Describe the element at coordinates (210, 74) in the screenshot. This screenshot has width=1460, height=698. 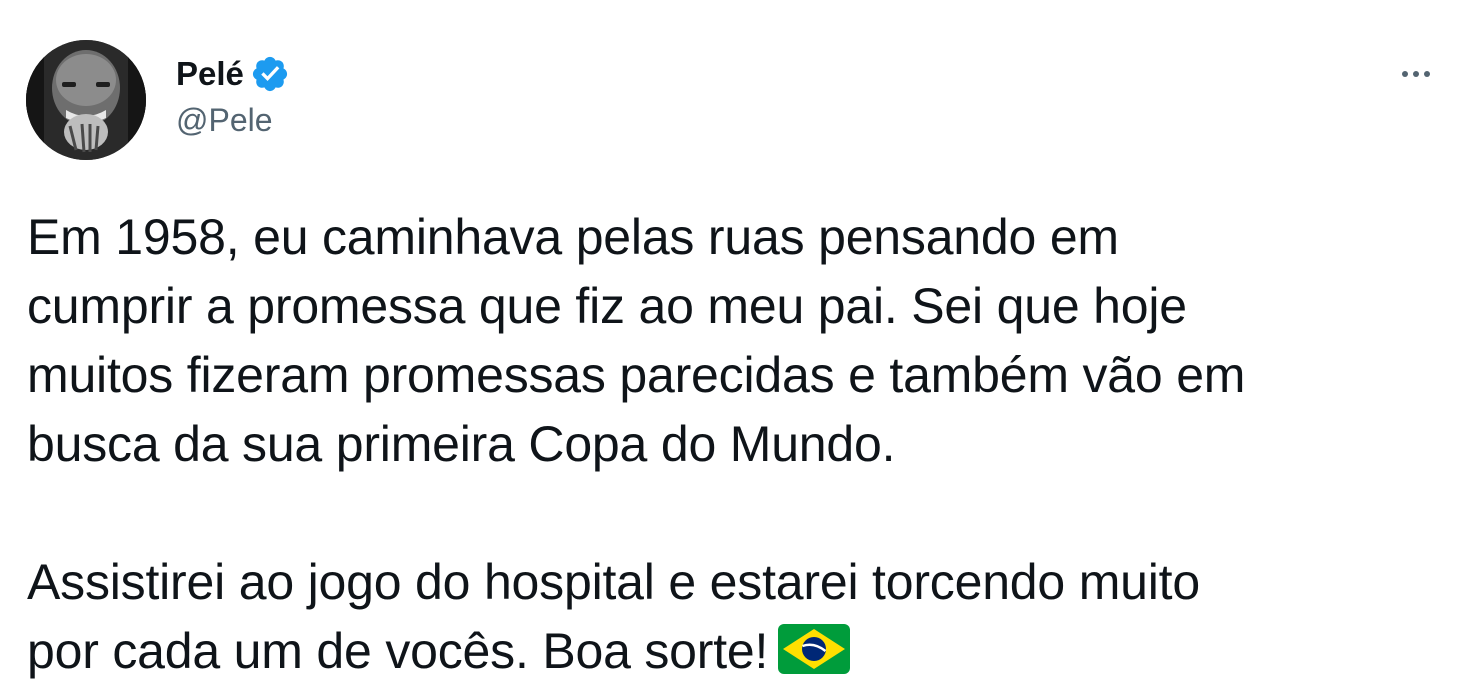
I see `display-name: Pelé` at that location.